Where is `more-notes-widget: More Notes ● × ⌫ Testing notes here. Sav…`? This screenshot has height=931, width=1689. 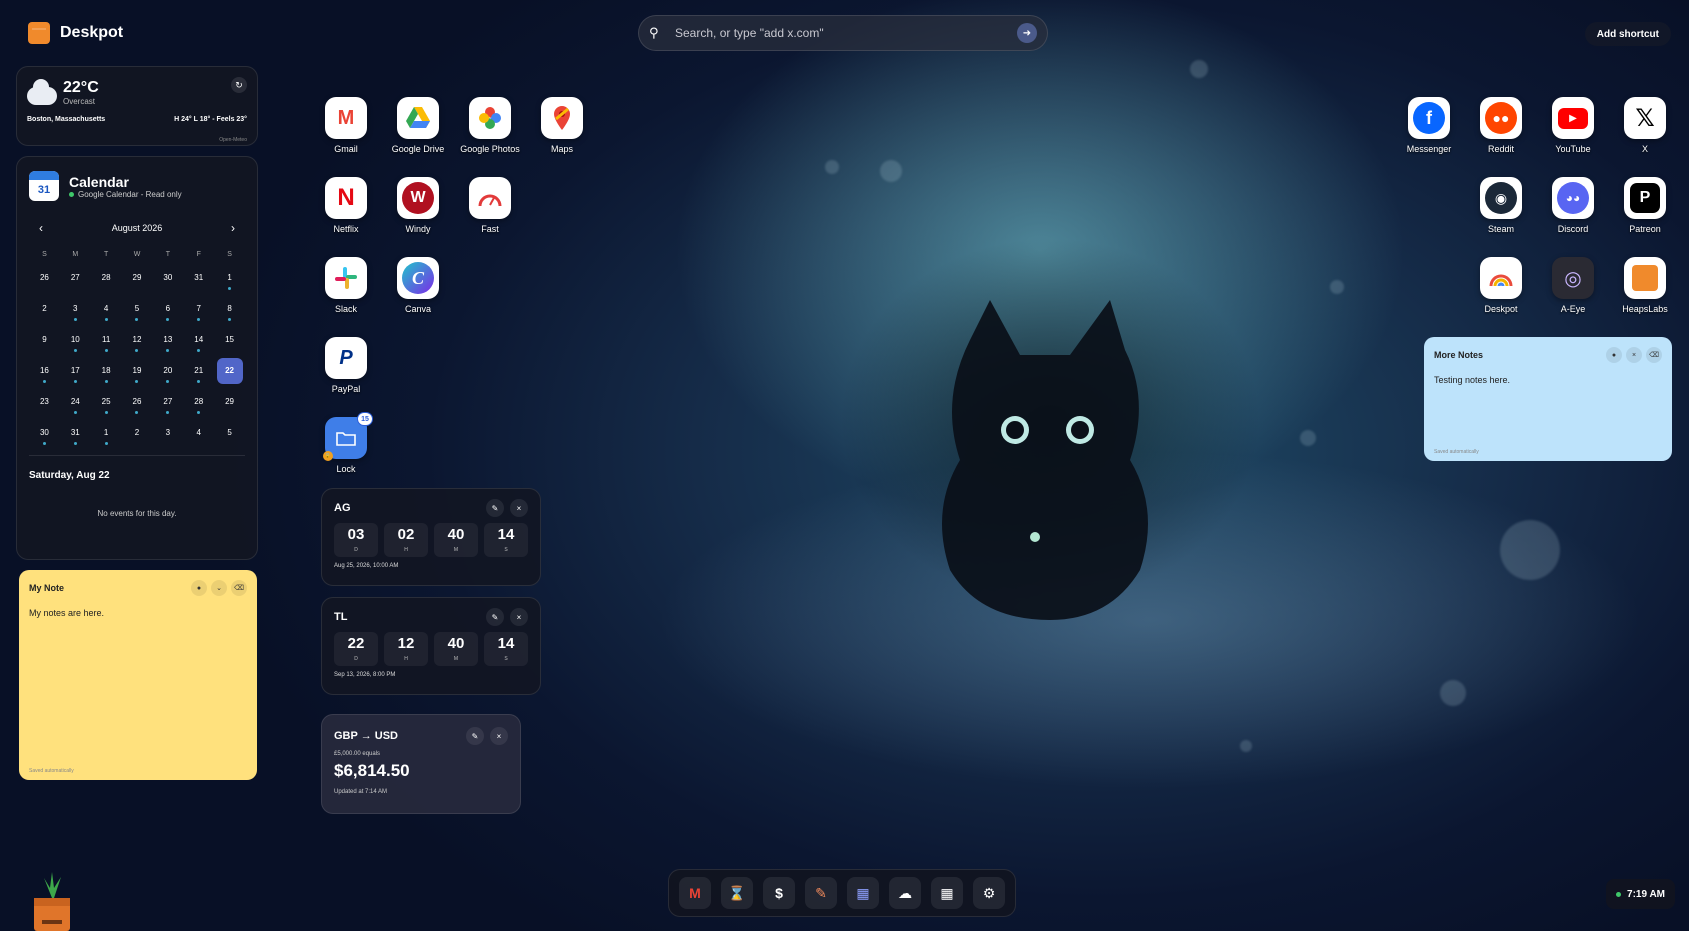 more-notes-widget: More Notes ● × ⌫ Testing notes here. Sav… is located at coordinates (1548, 399).